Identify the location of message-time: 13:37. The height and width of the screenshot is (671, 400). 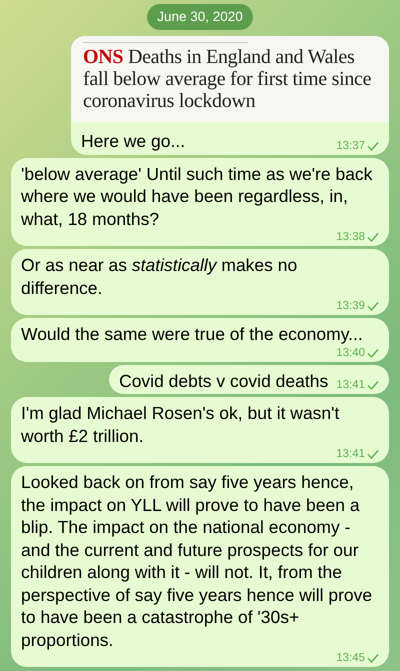
(350, 145).